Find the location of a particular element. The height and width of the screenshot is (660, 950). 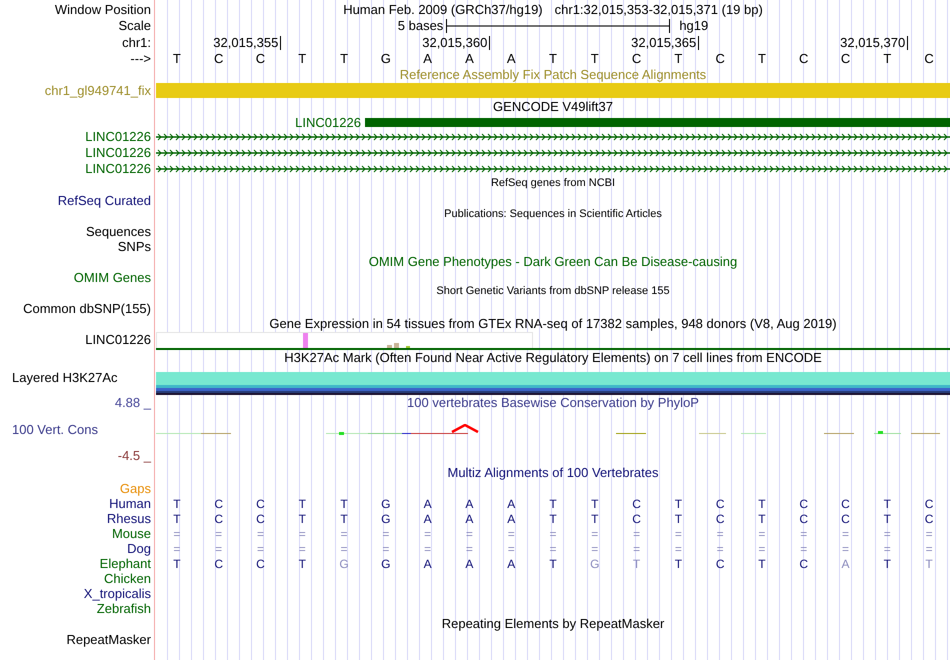

track-title: Publications: Sequences in Scientific Articles is located at coordinates (553, 214).